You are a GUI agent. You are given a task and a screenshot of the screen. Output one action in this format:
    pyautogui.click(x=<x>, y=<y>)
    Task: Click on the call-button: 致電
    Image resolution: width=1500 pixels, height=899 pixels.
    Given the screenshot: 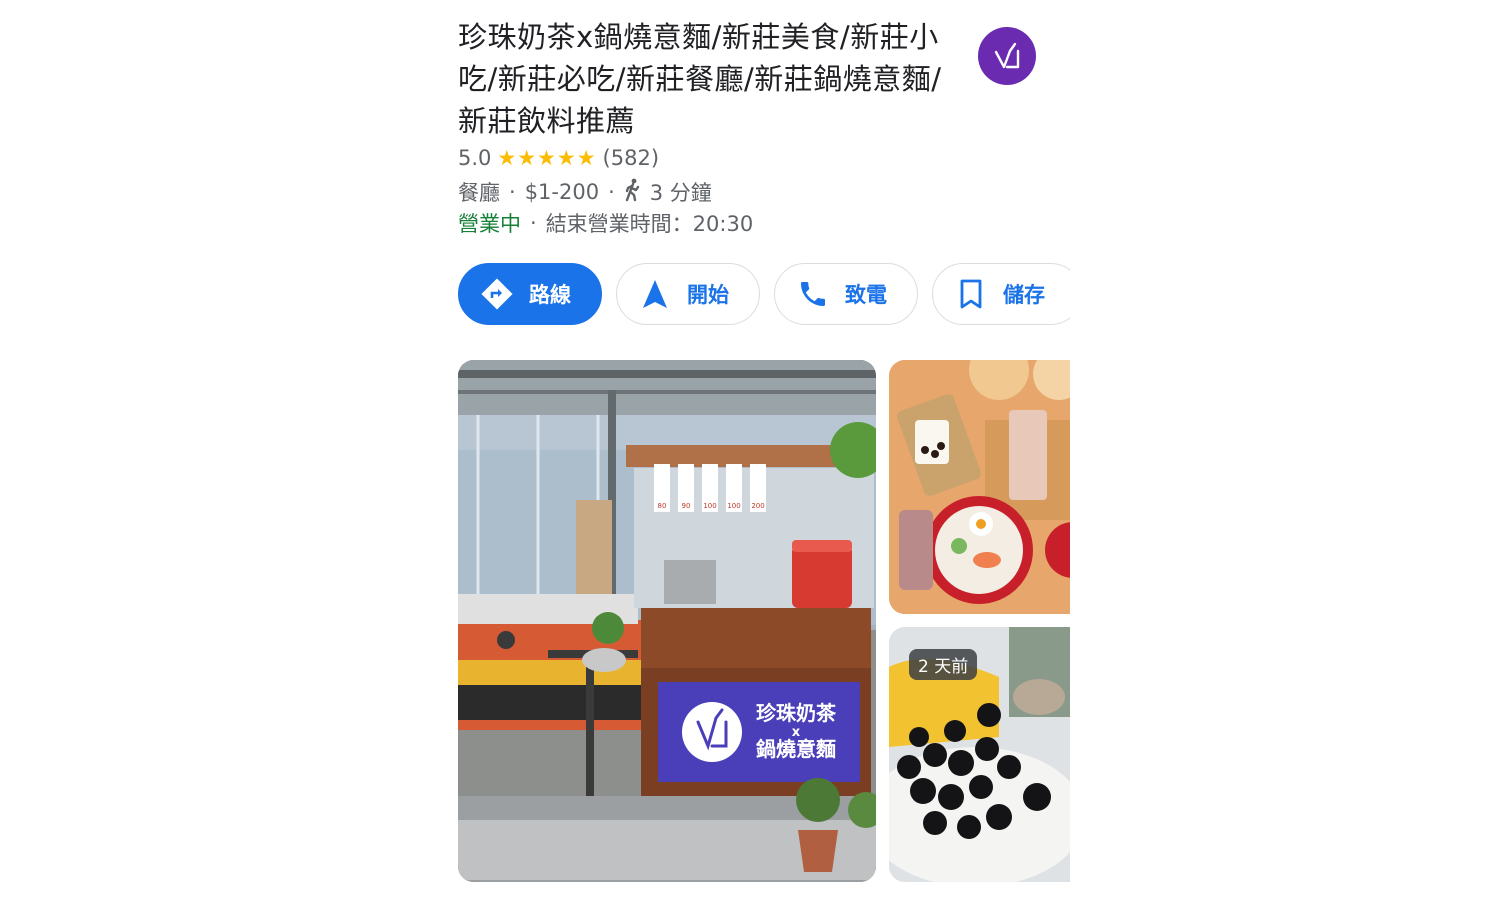 What is the action you would take?
    pyautogui.click(x=846, y=294)
    